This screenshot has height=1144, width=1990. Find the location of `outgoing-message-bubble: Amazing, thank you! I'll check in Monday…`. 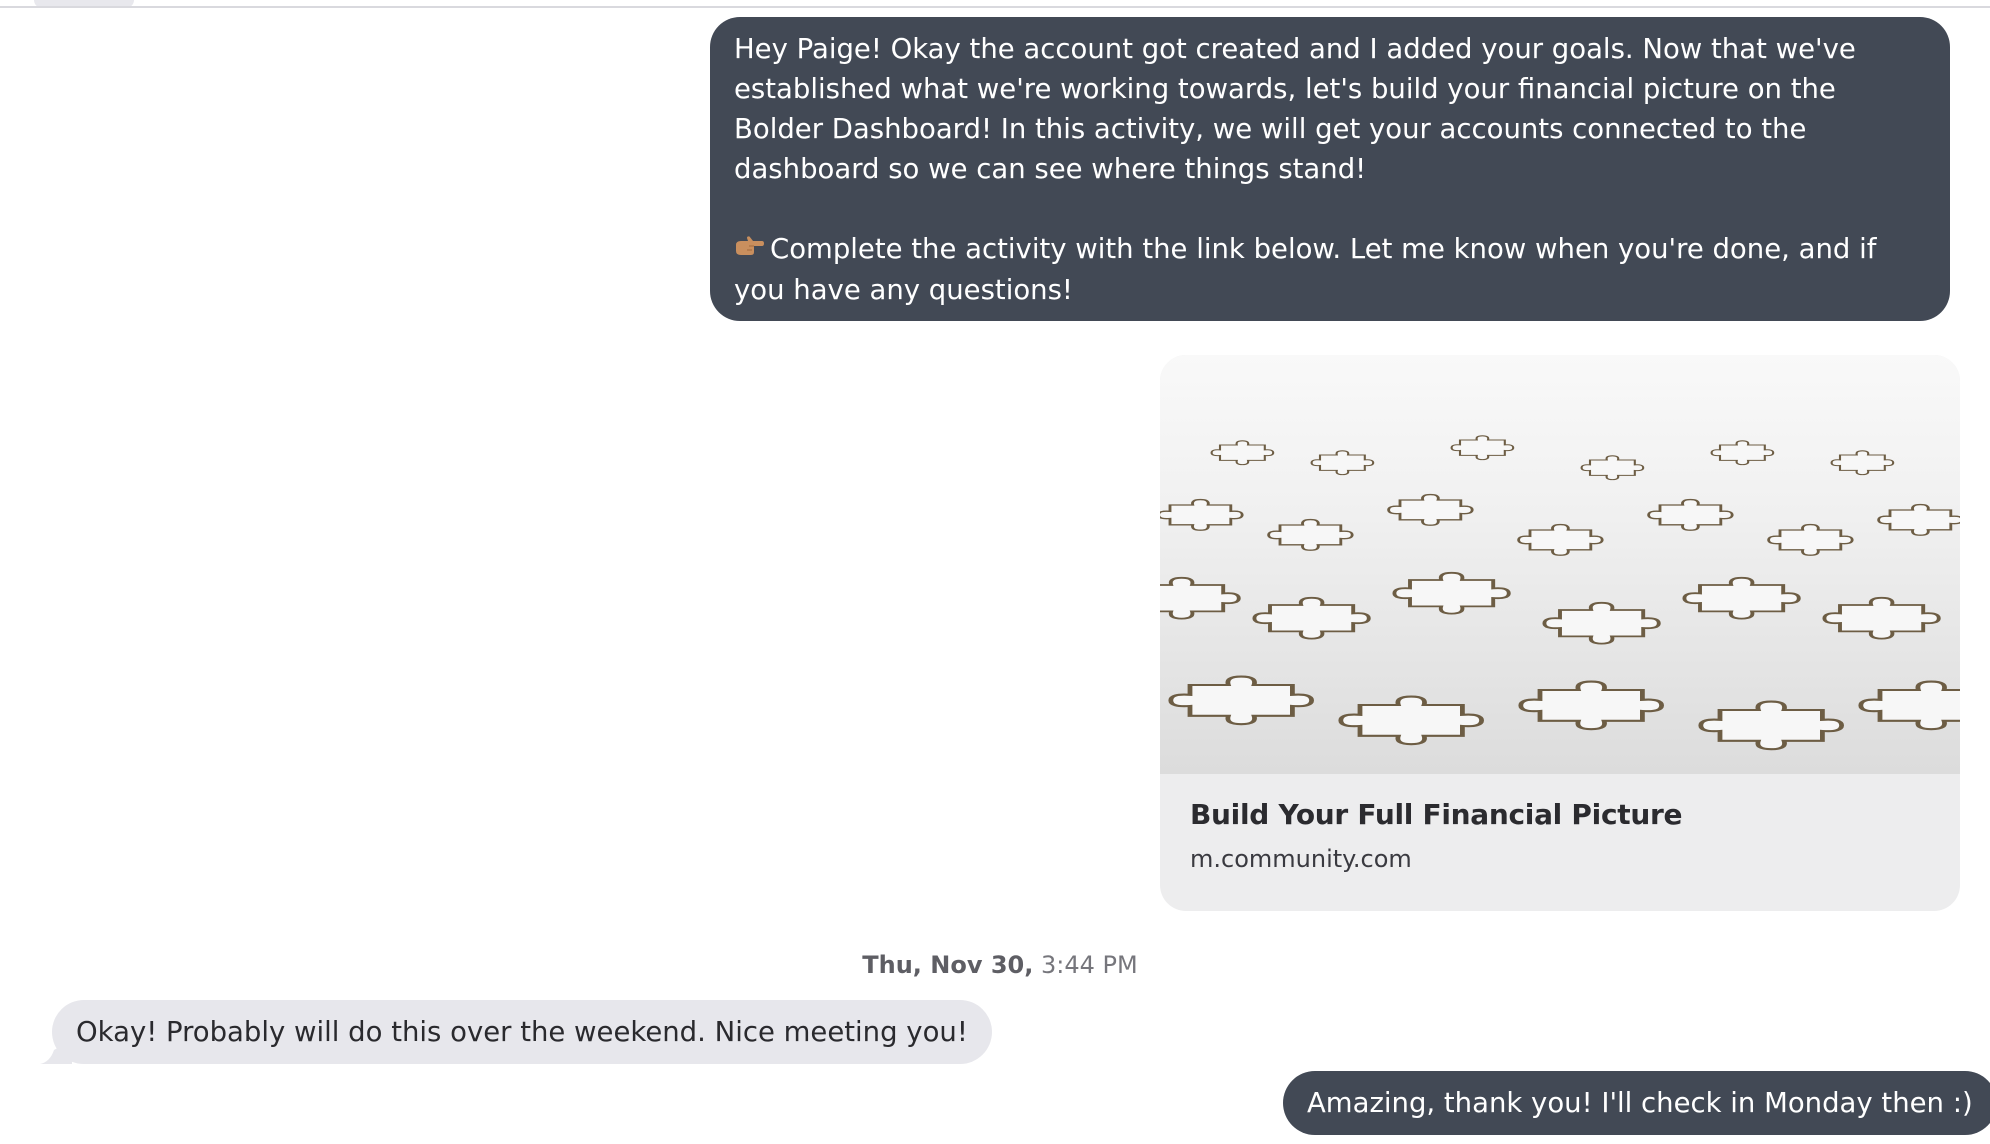

outgoing-message-bubble: Amazing, thank you! I'll check in Monday… is located at coordinates (1636, 1103).